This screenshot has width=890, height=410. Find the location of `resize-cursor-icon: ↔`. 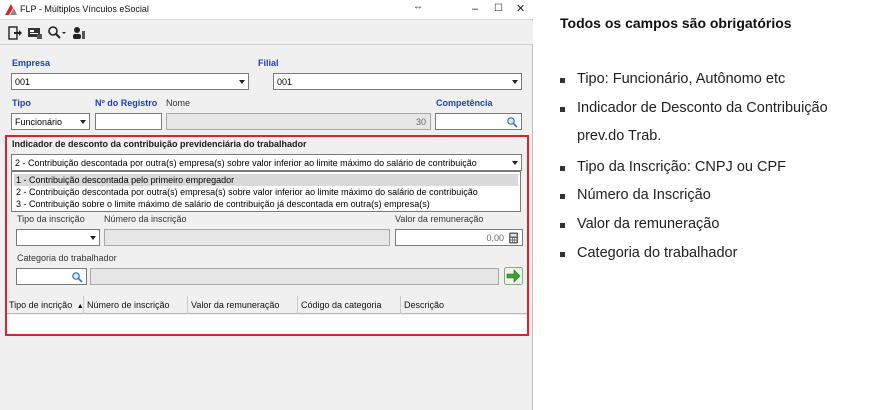

resize-cursor-icon: ↔ is located at coordinates (418, 6).